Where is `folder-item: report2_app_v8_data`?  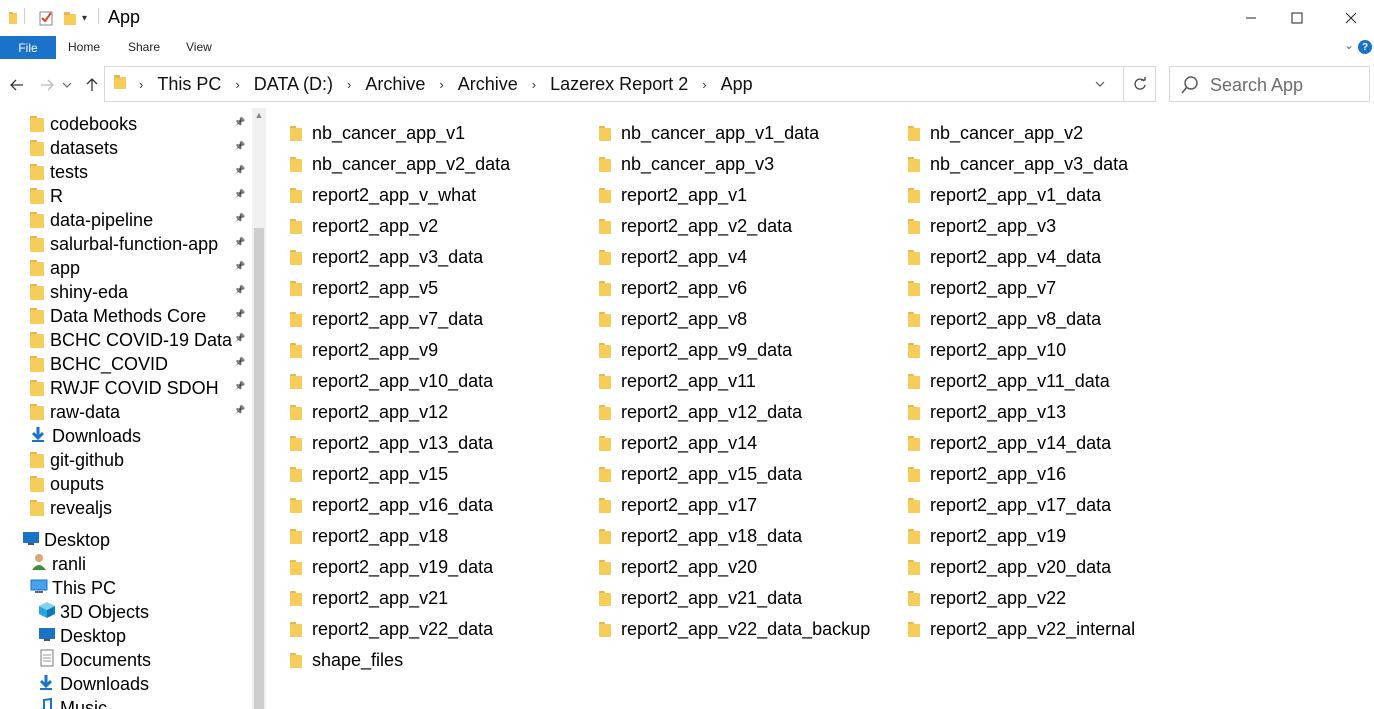 folder-item: report2_app_v8_data is located at coordinates (1004, 319).